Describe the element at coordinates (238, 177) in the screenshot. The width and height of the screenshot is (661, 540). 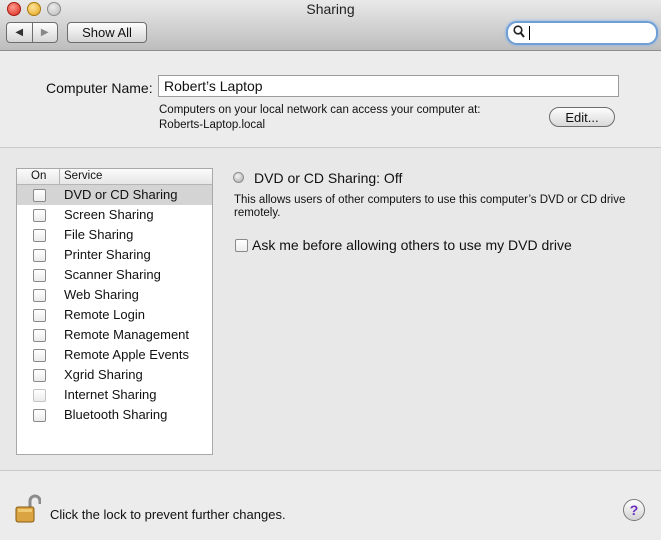
I see `status-indicator-icon` at that location.